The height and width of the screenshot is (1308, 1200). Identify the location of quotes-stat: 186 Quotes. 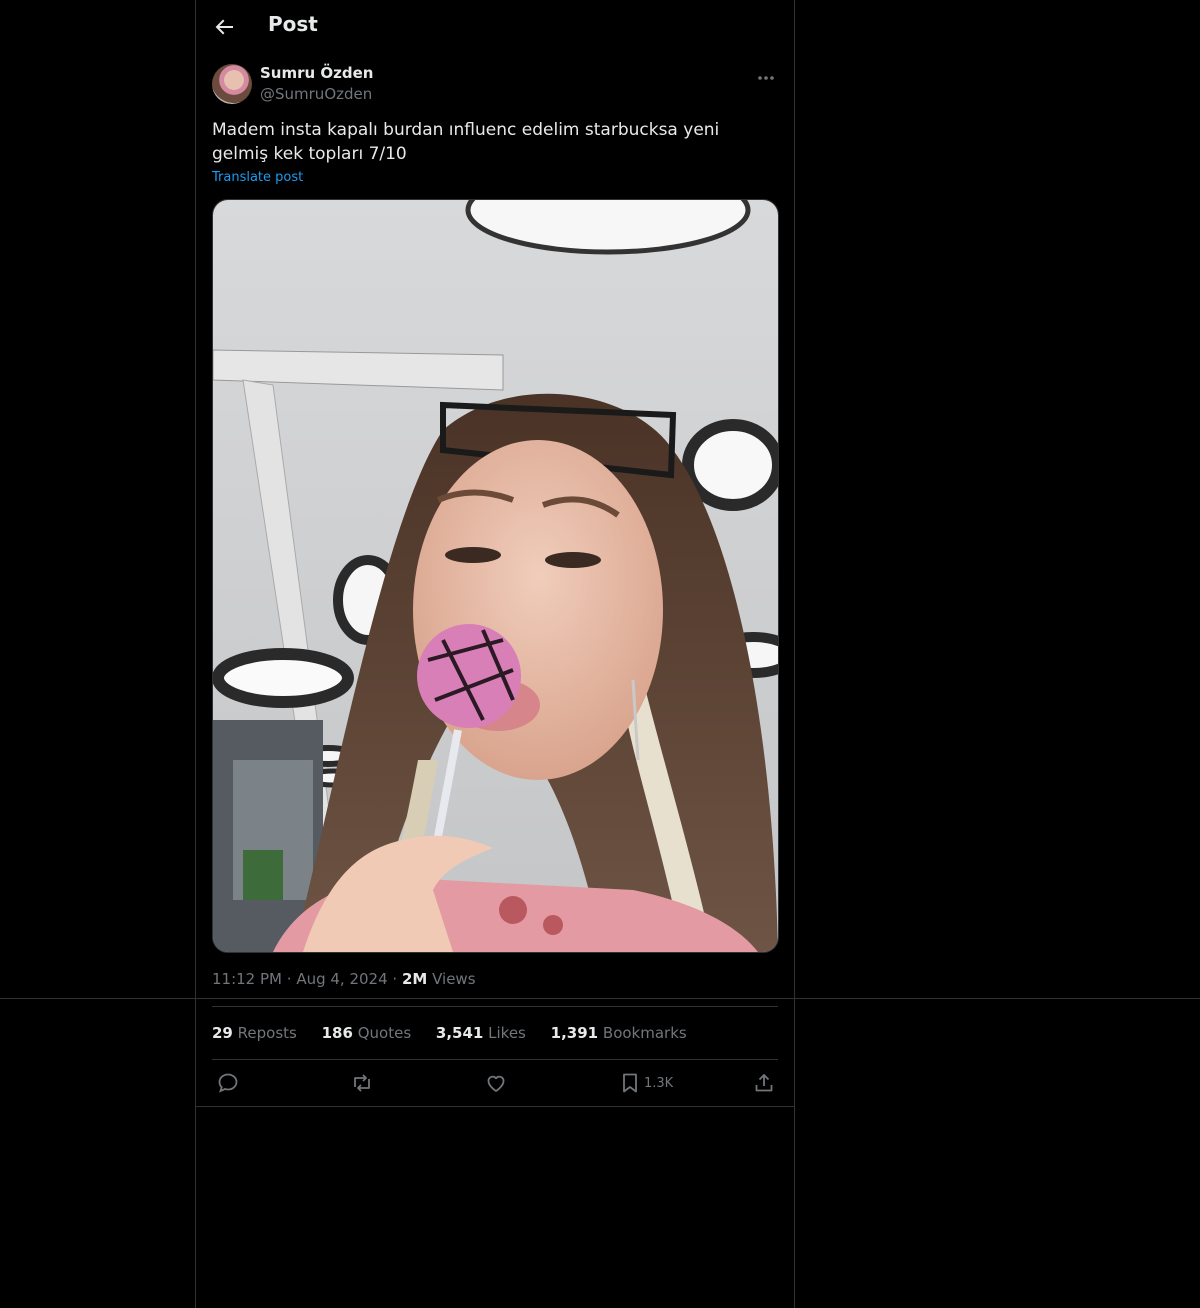
(367, 1033).